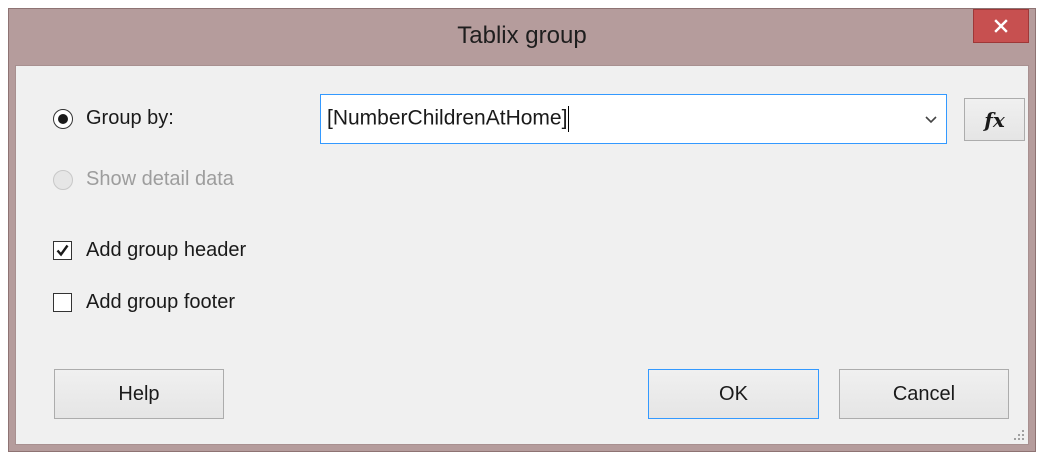  I want to click on close-icon, so click(1001, 26).